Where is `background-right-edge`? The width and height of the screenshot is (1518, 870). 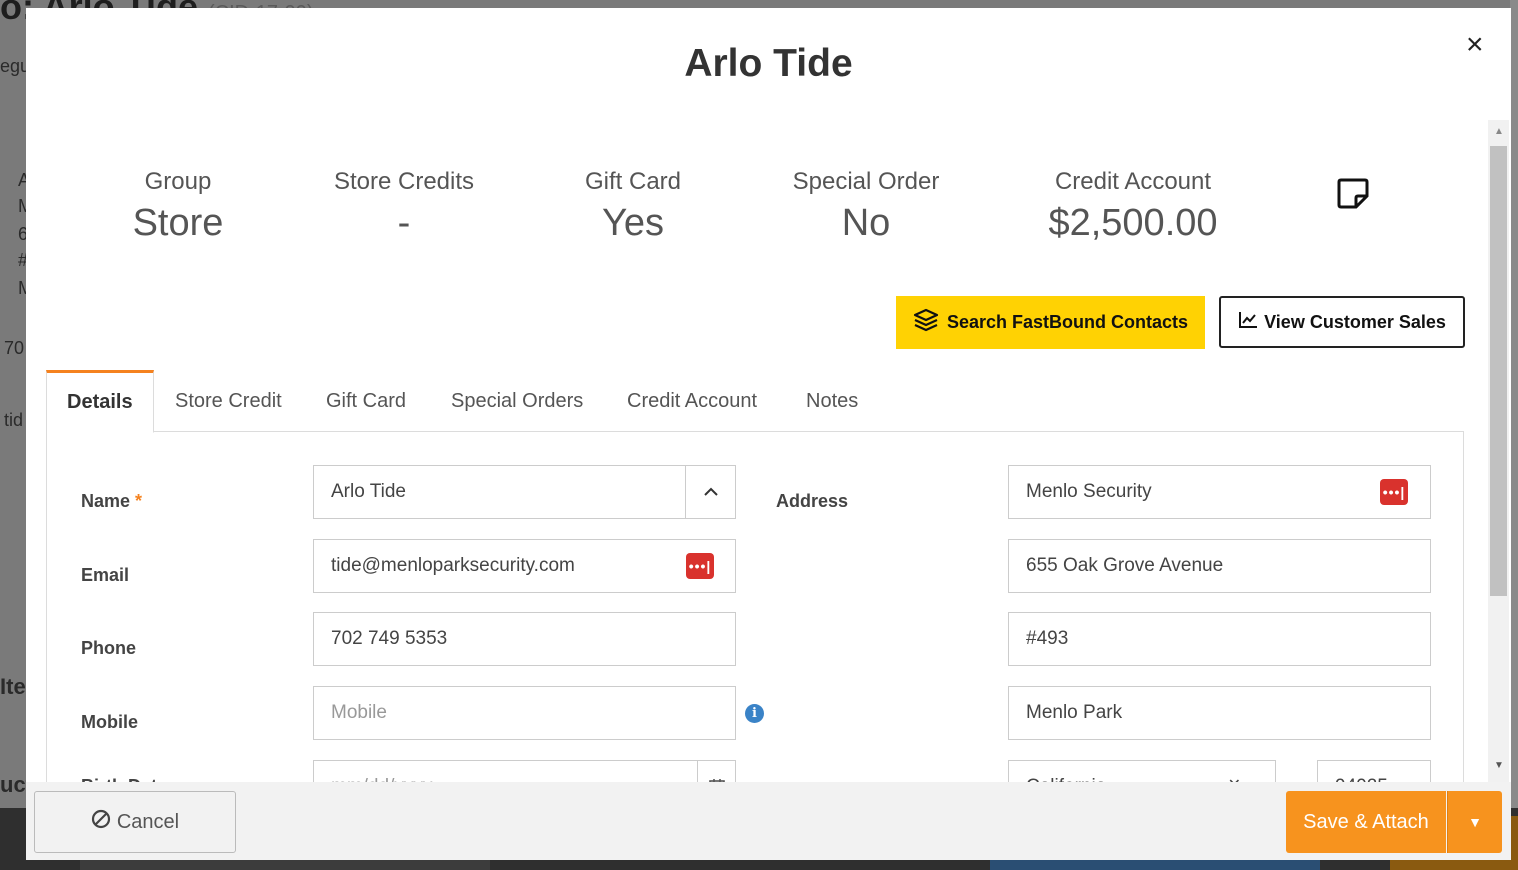 background-right-edge is located at coordinates (1514, 435).